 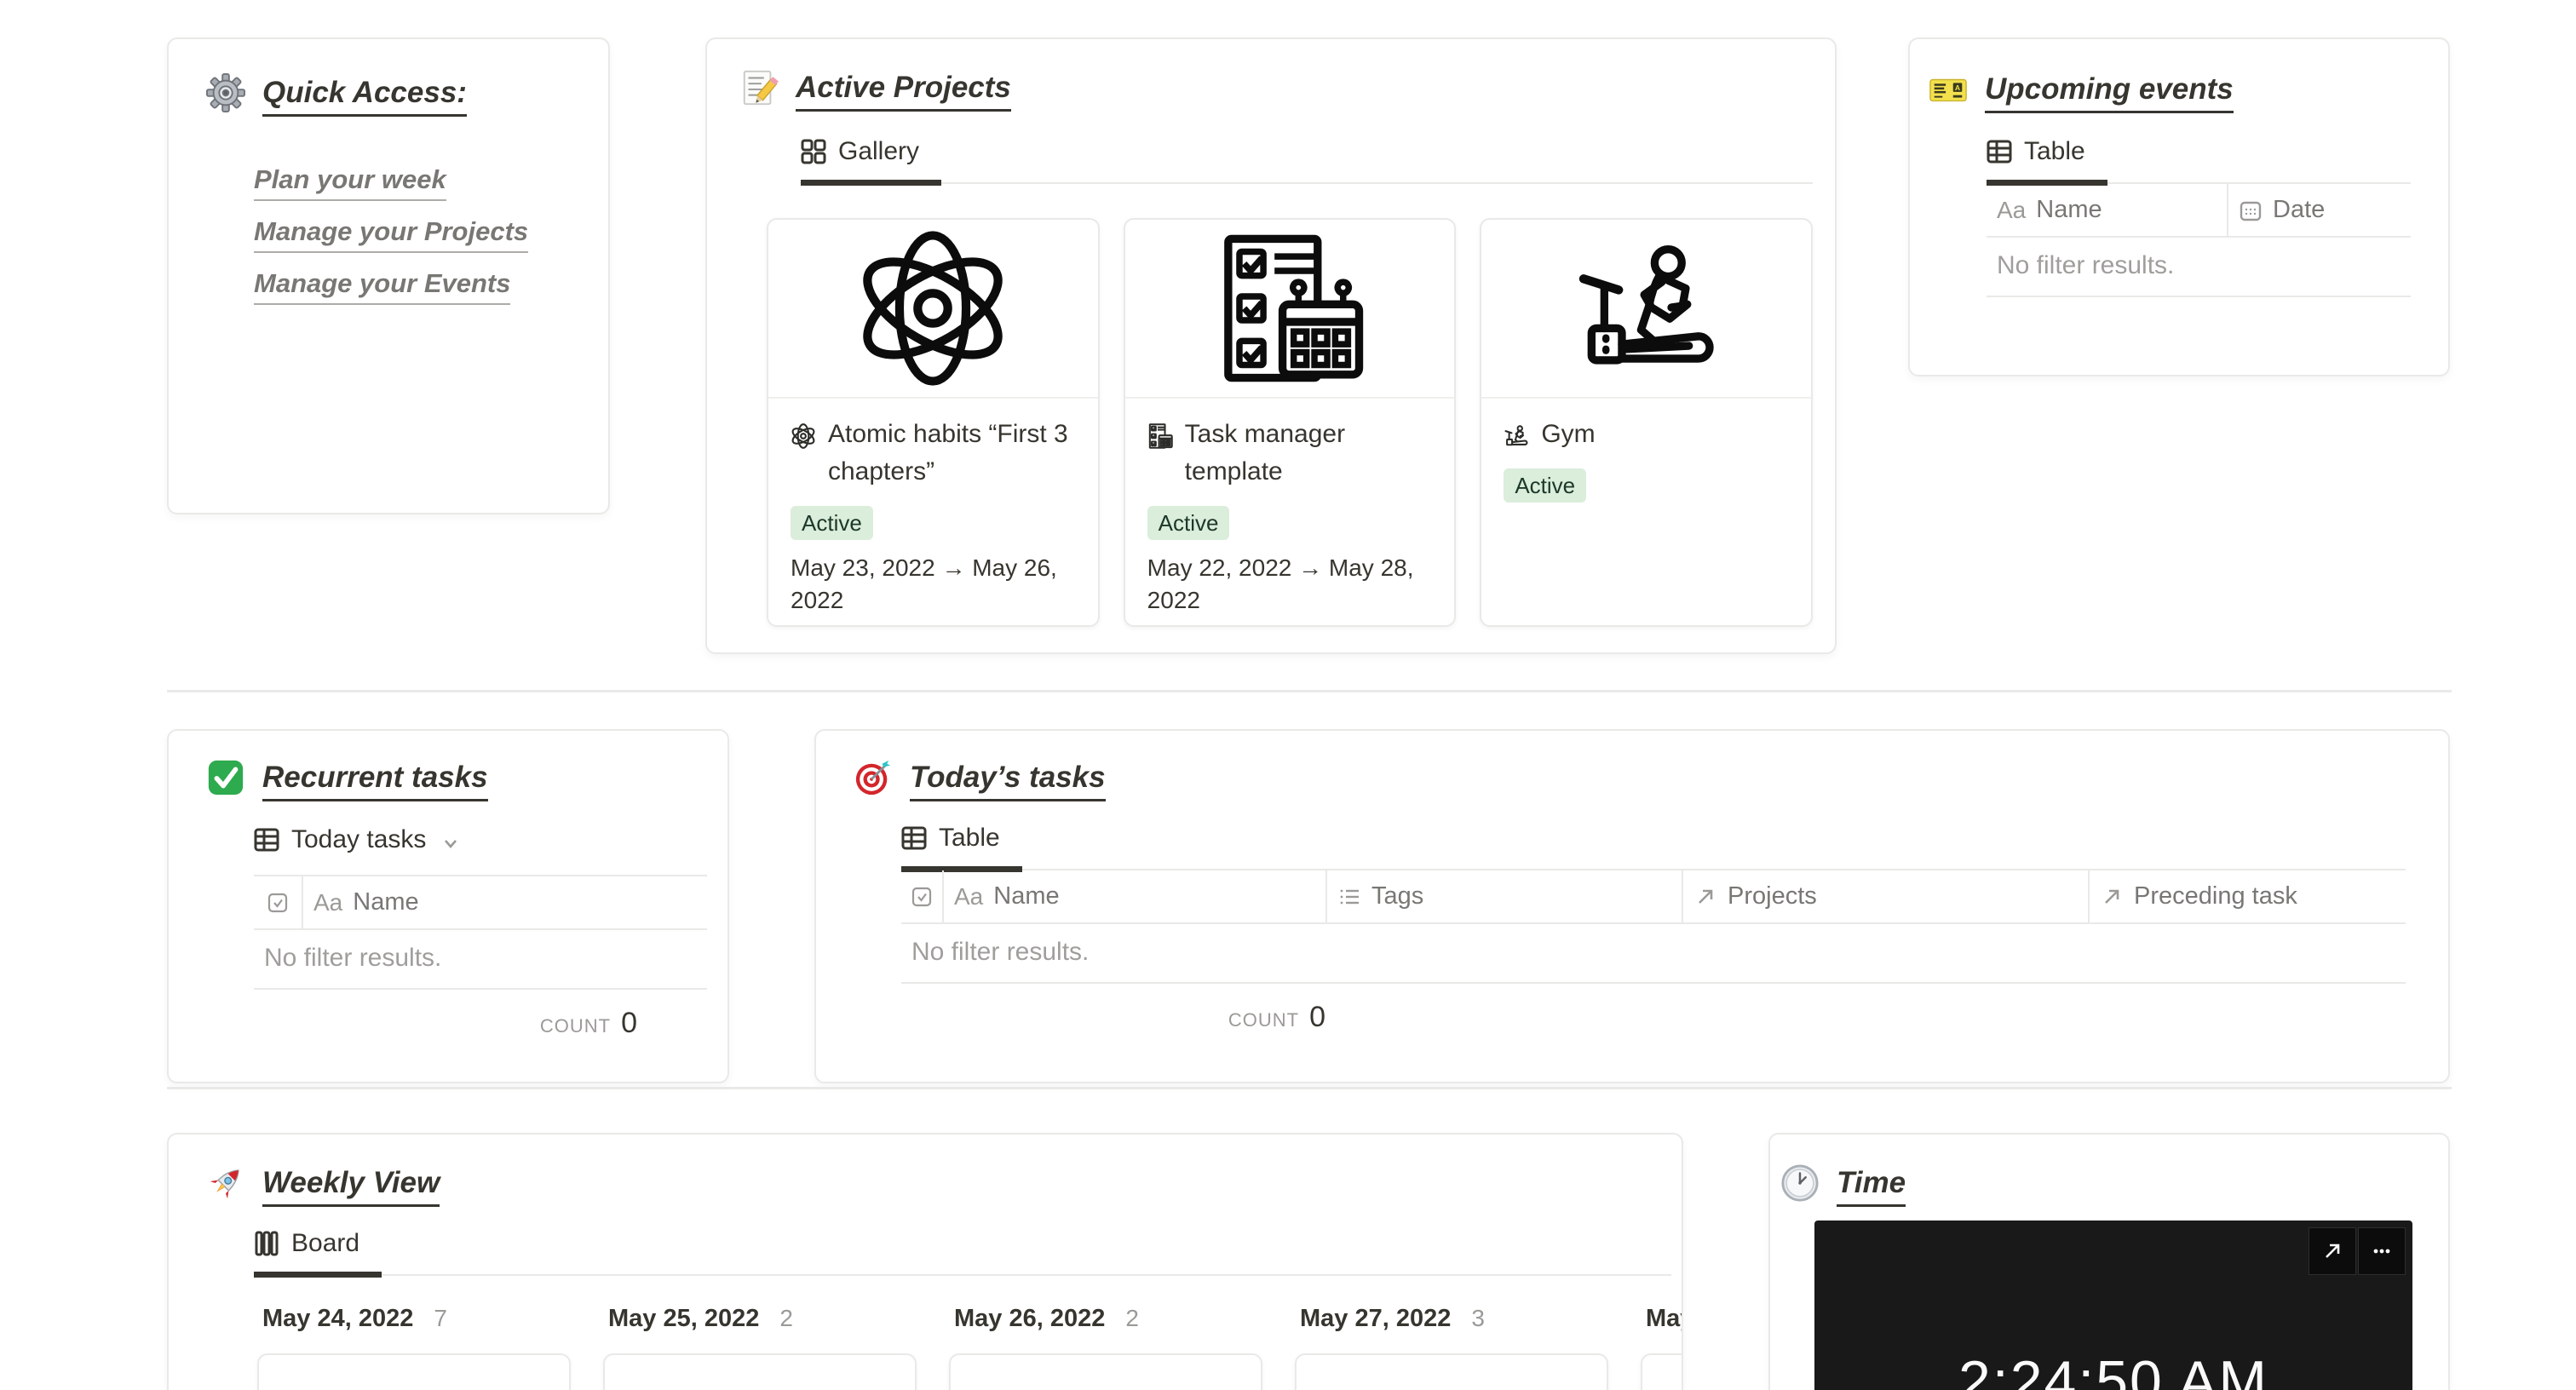 What do you see at coordinates (1265, 452) in the screenshot?
I see `project-title: Task manager template` at bounding box center [1265, 452].